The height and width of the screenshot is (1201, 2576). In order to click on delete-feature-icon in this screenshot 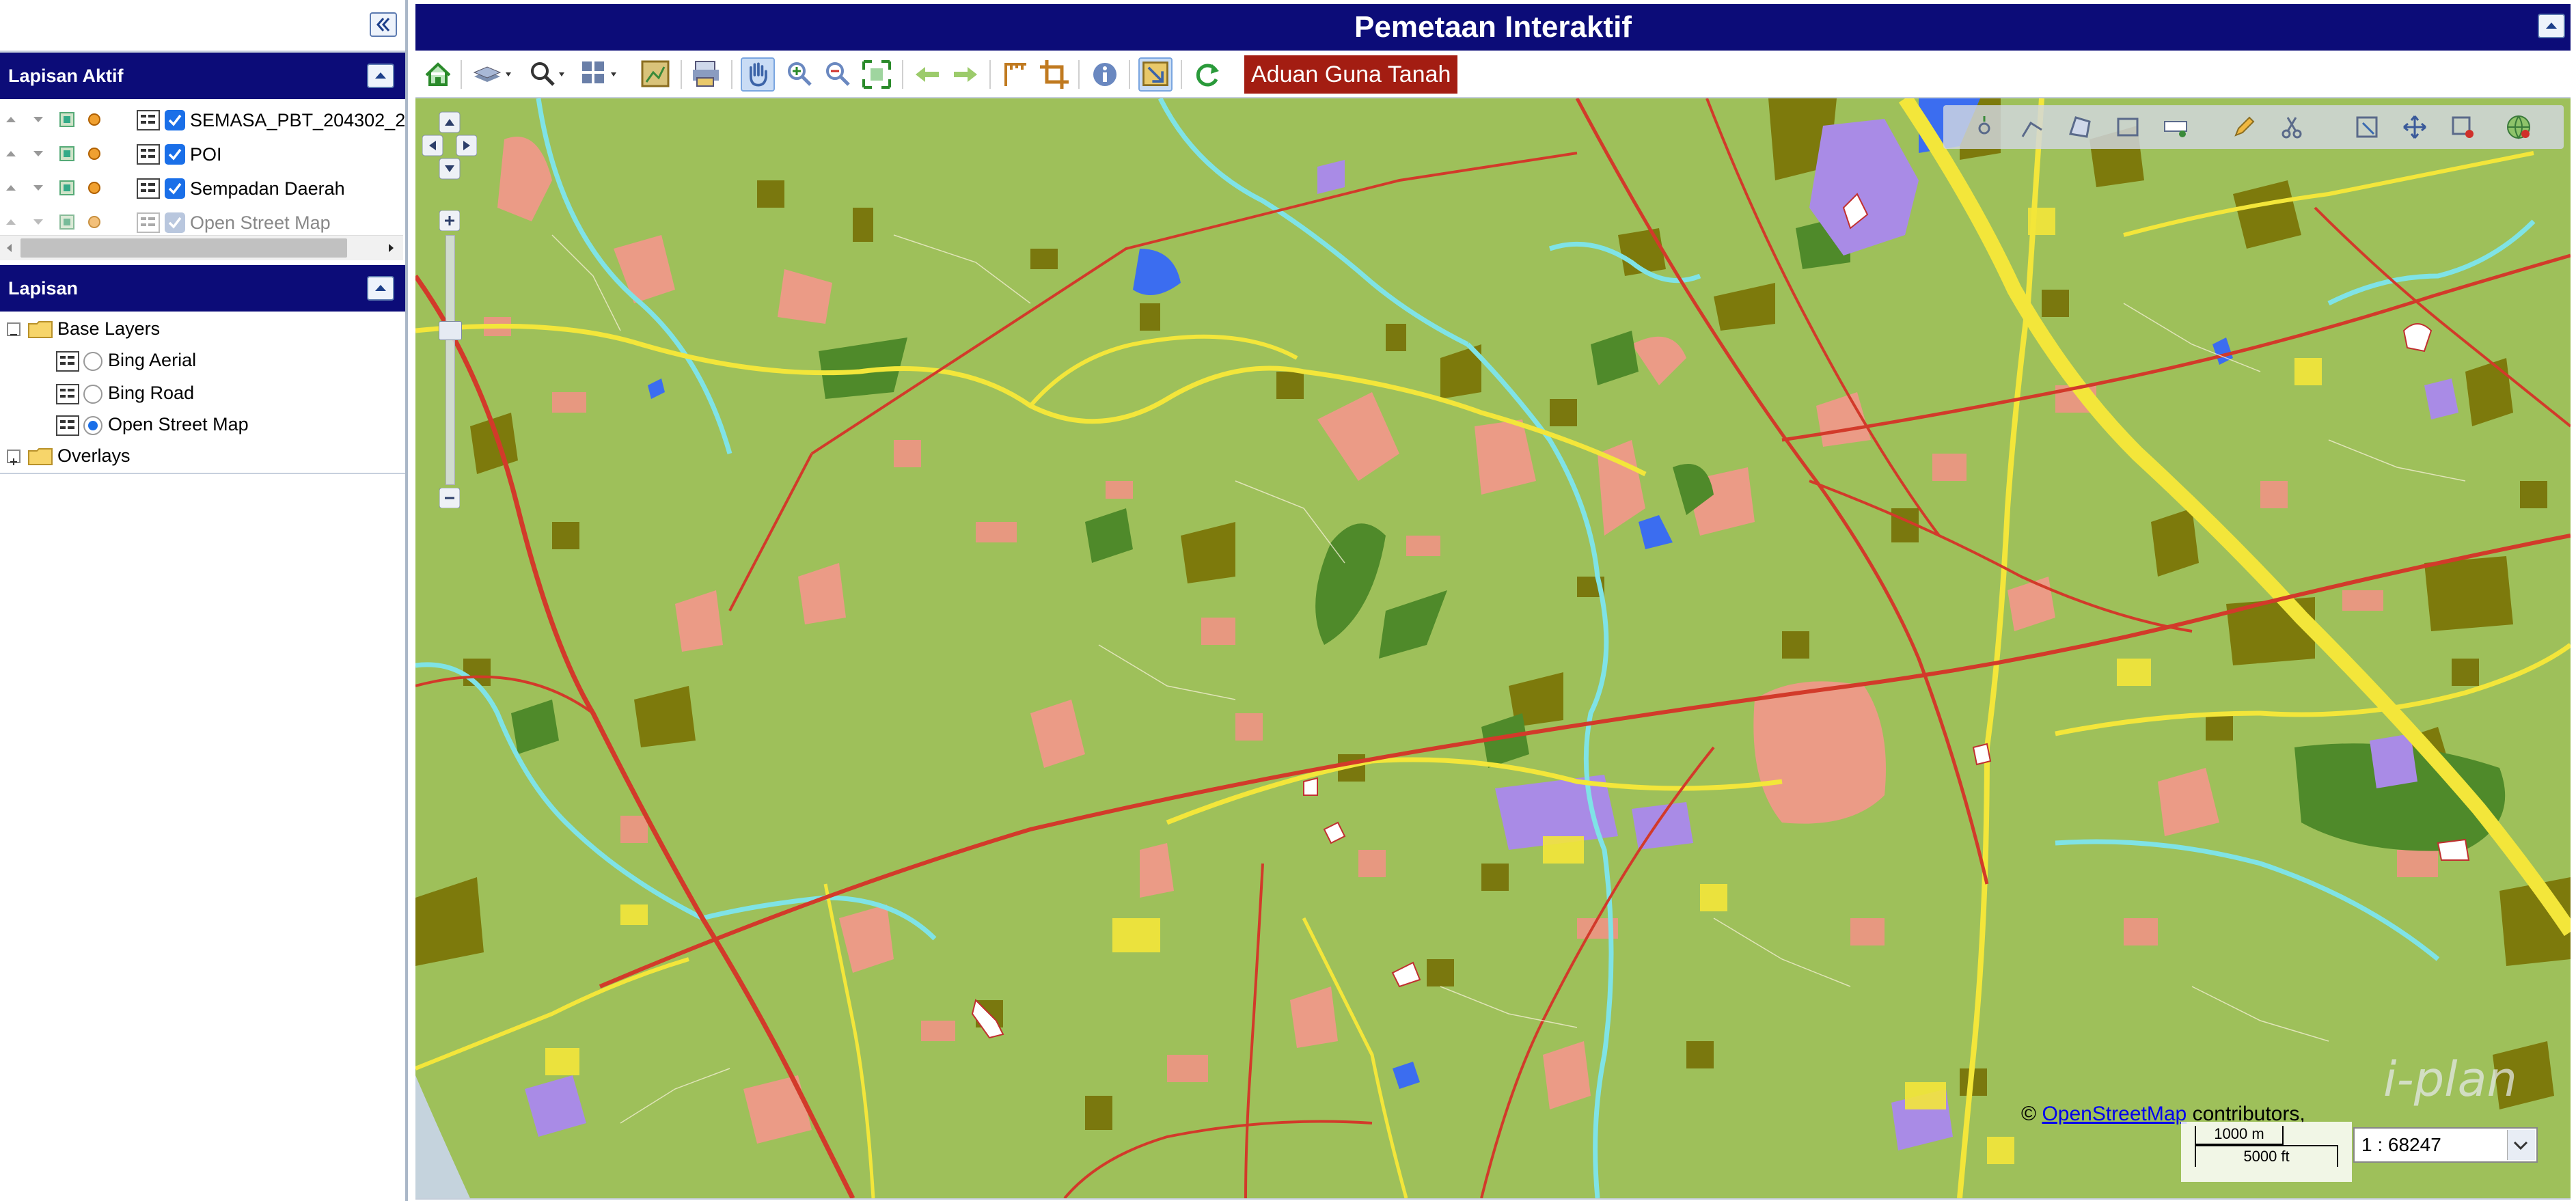, I will do `click(2462, 127)`.